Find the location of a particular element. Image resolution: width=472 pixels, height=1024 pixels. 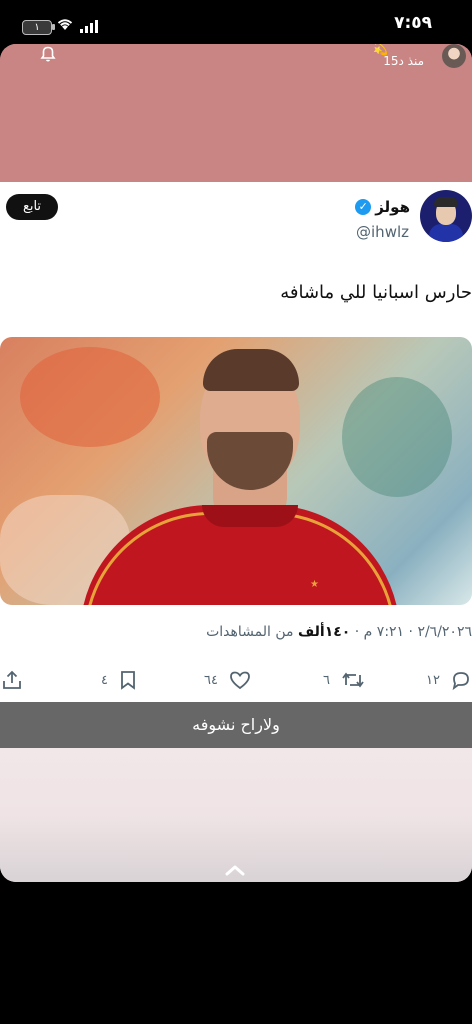

retweet-action: ٦ is located at coordinates (344, 680).